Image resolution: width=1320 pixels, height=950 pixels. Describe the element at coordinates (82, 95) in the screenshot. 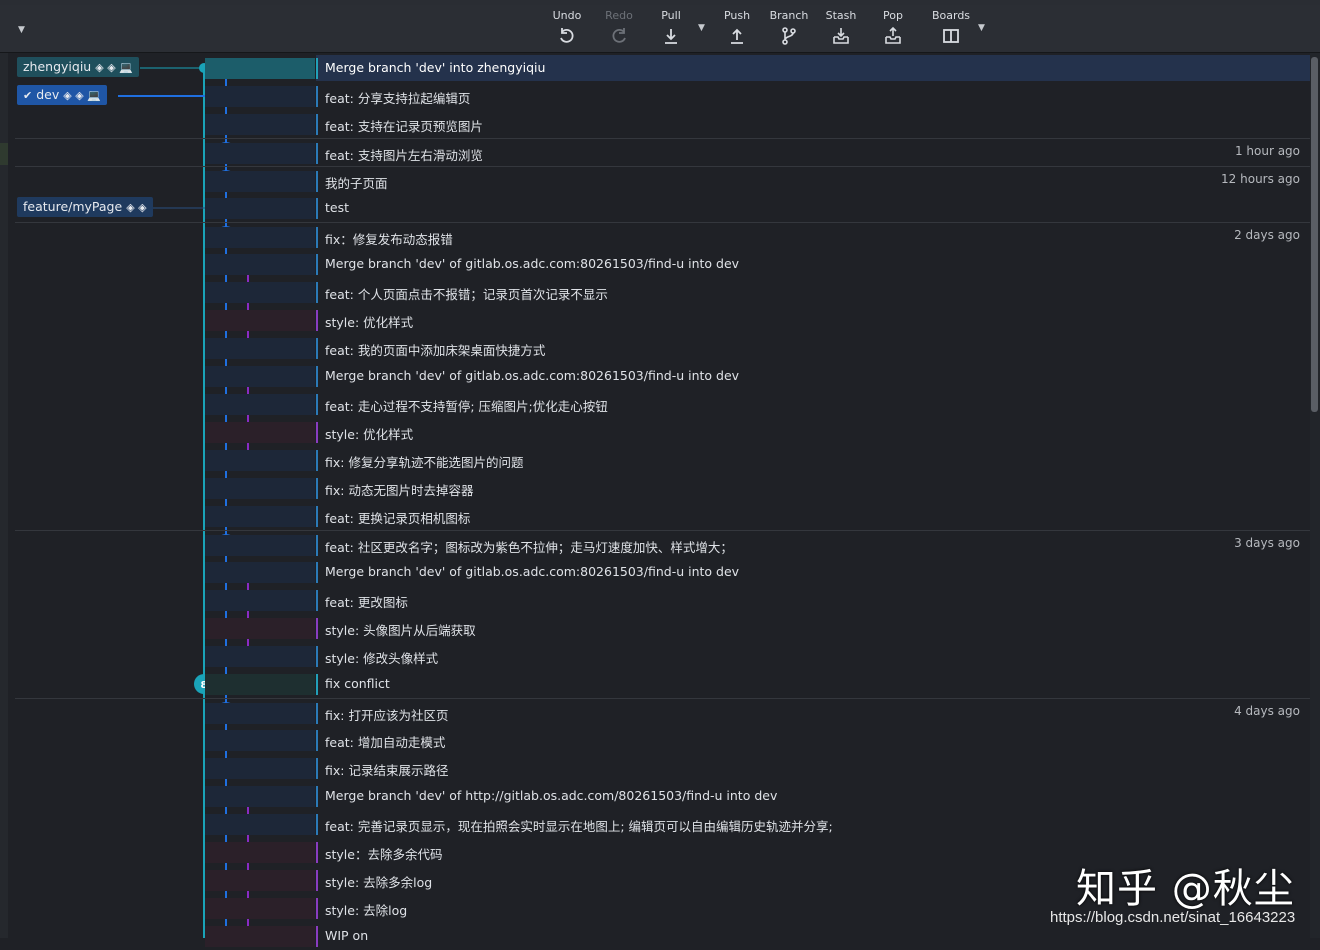

I see `remote-icon: ◈ ◈ 💻` at that location.